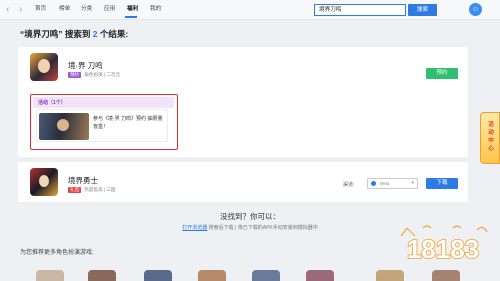  What do you see at coordinates (128, 123) in the screenshot?
I see `activity-text: 参与《境·界 刀鸣》预约 抽限量盲盒！` at bounding box center [128, 123].